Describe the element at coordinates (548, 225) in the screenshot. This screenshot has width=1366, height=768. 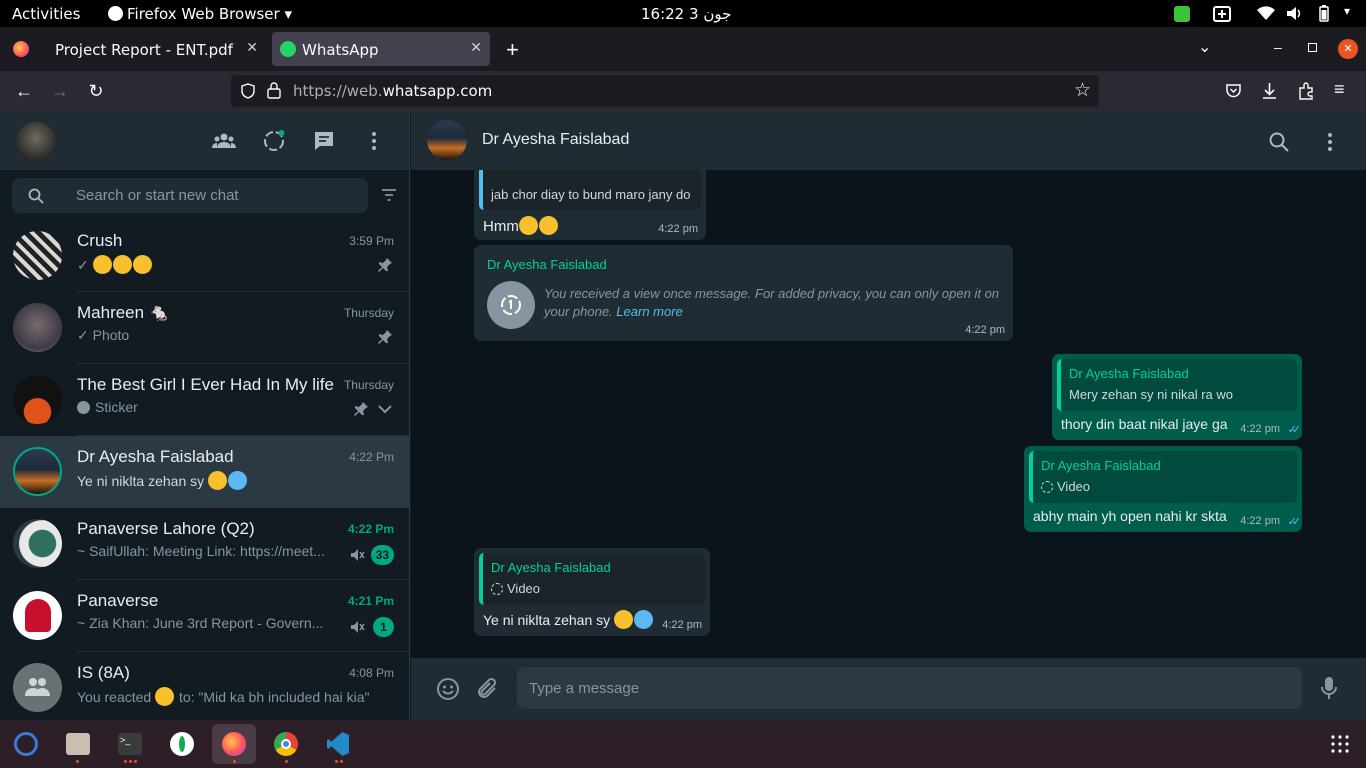
I see `joy-emoji-icon` at that location.